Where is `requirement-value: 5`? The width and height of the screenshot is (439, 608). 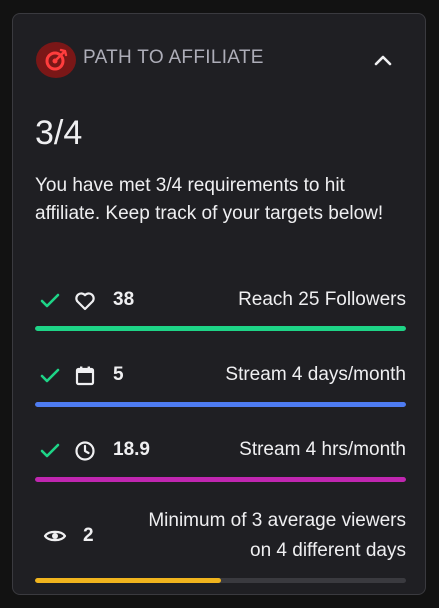 requirement-value: 5 is located at coordinates (118, 374).